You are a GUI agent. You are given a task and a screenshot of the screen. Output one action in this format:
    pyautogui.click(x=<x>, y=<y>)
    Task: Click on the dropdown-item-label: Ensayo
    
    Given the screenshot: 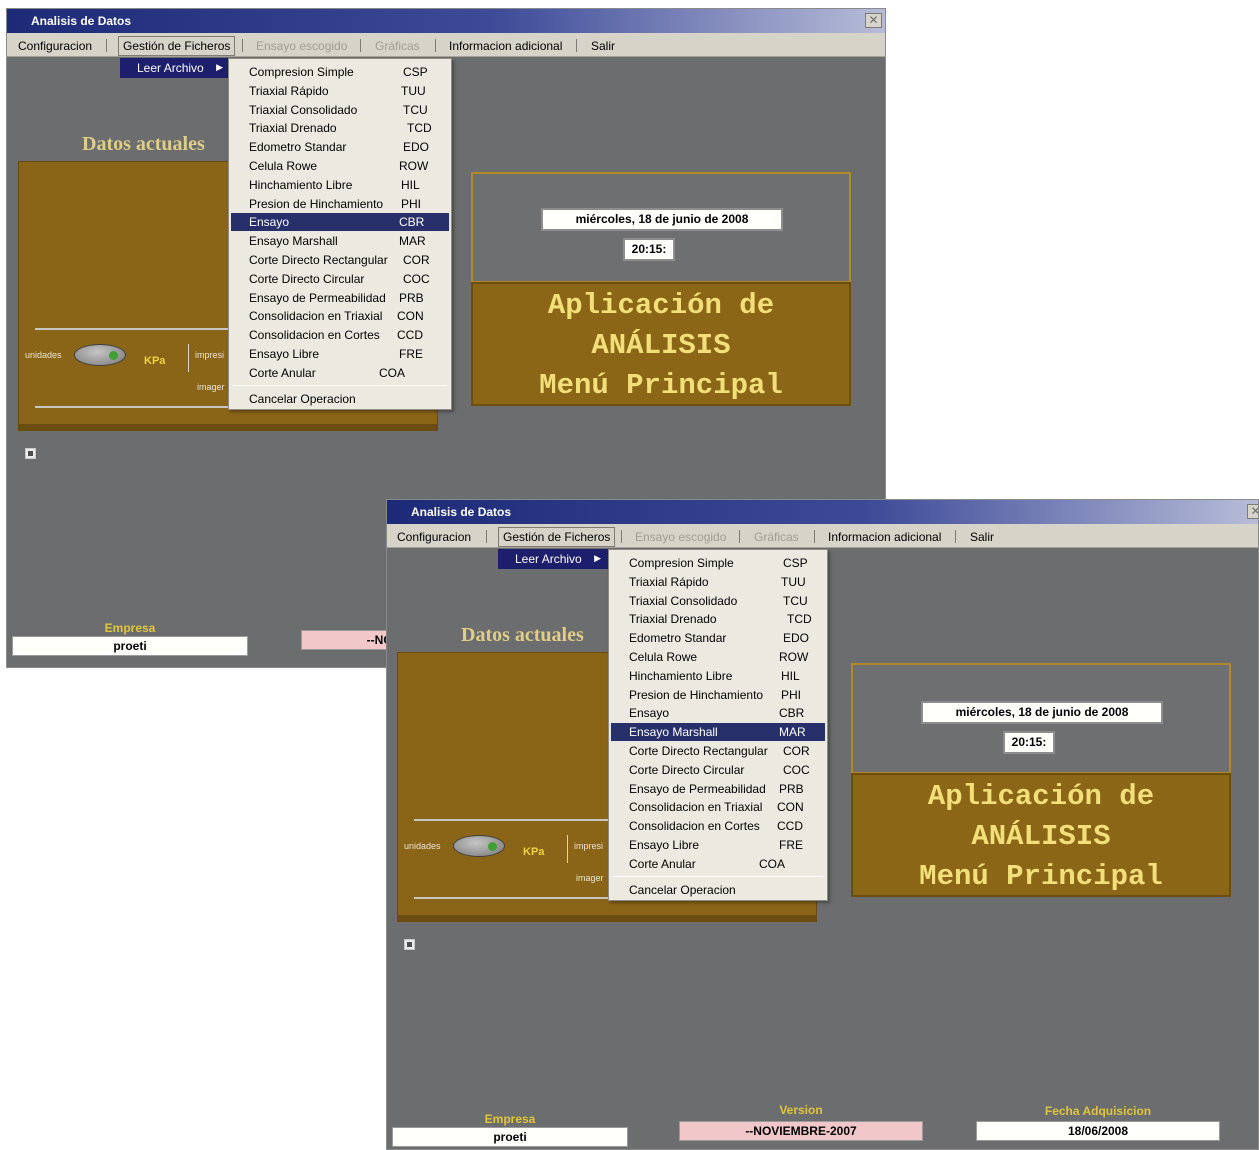 What is the action you would take?
    pyautogui.click(x=649, y=713)
    